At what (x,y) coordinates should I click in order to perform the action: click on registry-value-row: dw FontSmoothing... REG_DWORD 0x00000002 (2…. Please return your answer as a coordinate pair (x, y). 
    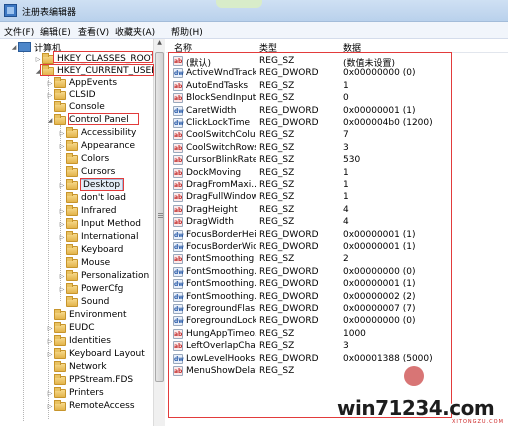
    Looking at the image, I should click on (337, 297).